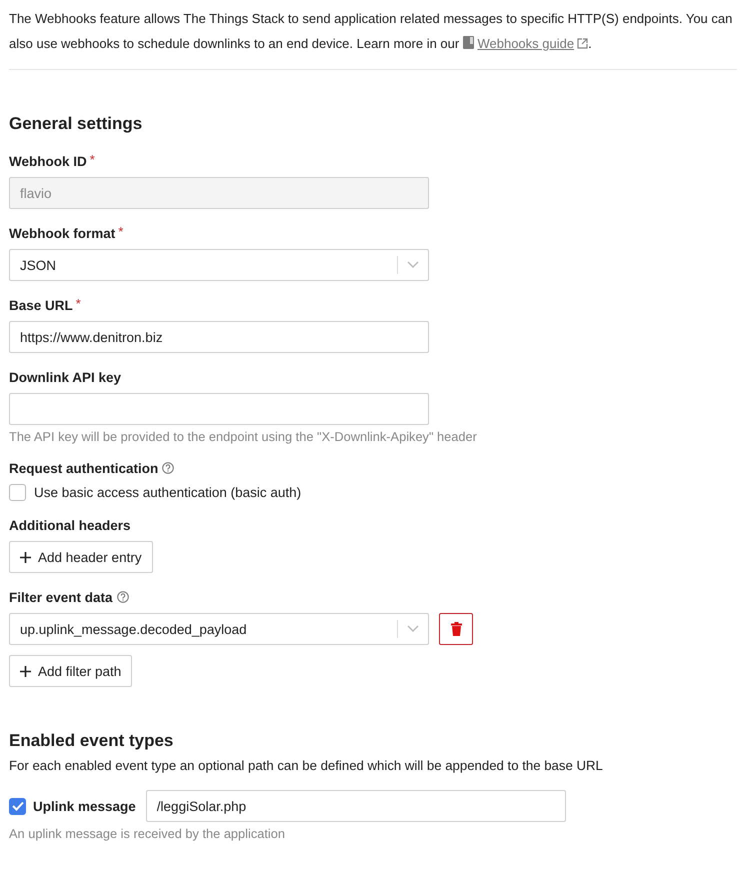 This screenshot has width=746, height=879. I want to click on field-label: Filter event data, so click(61, 597).